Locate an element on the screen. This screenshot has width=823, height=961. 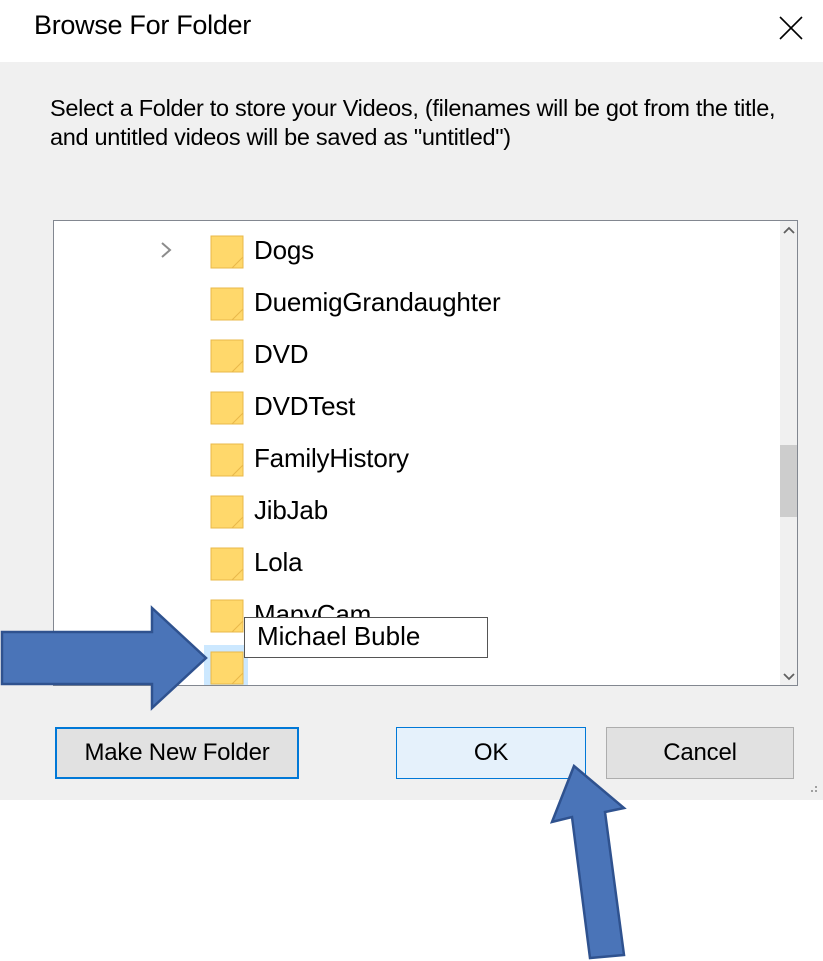
tree-item-label: DuemigGrandaughter is located at coordinates (377, 302).